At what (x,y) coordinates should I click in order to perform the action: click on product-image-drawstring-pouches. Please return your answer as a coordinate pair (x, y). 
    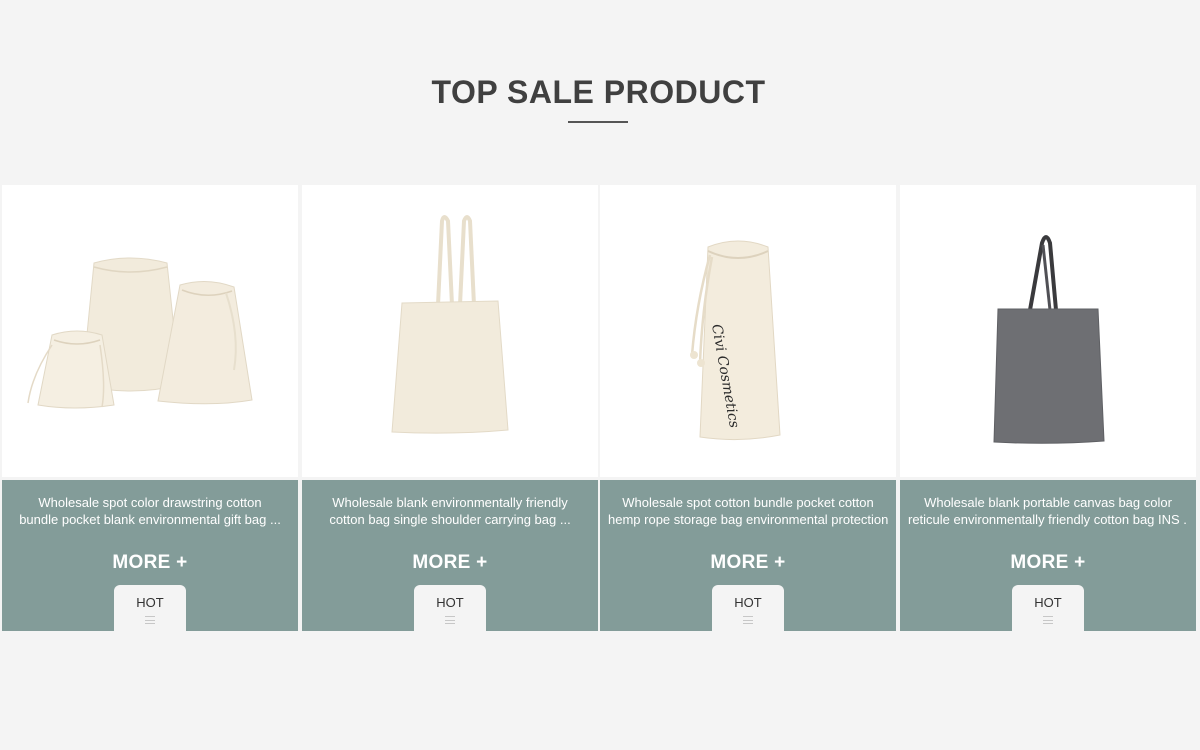
    Looking at the image, I should click on (150, 331).